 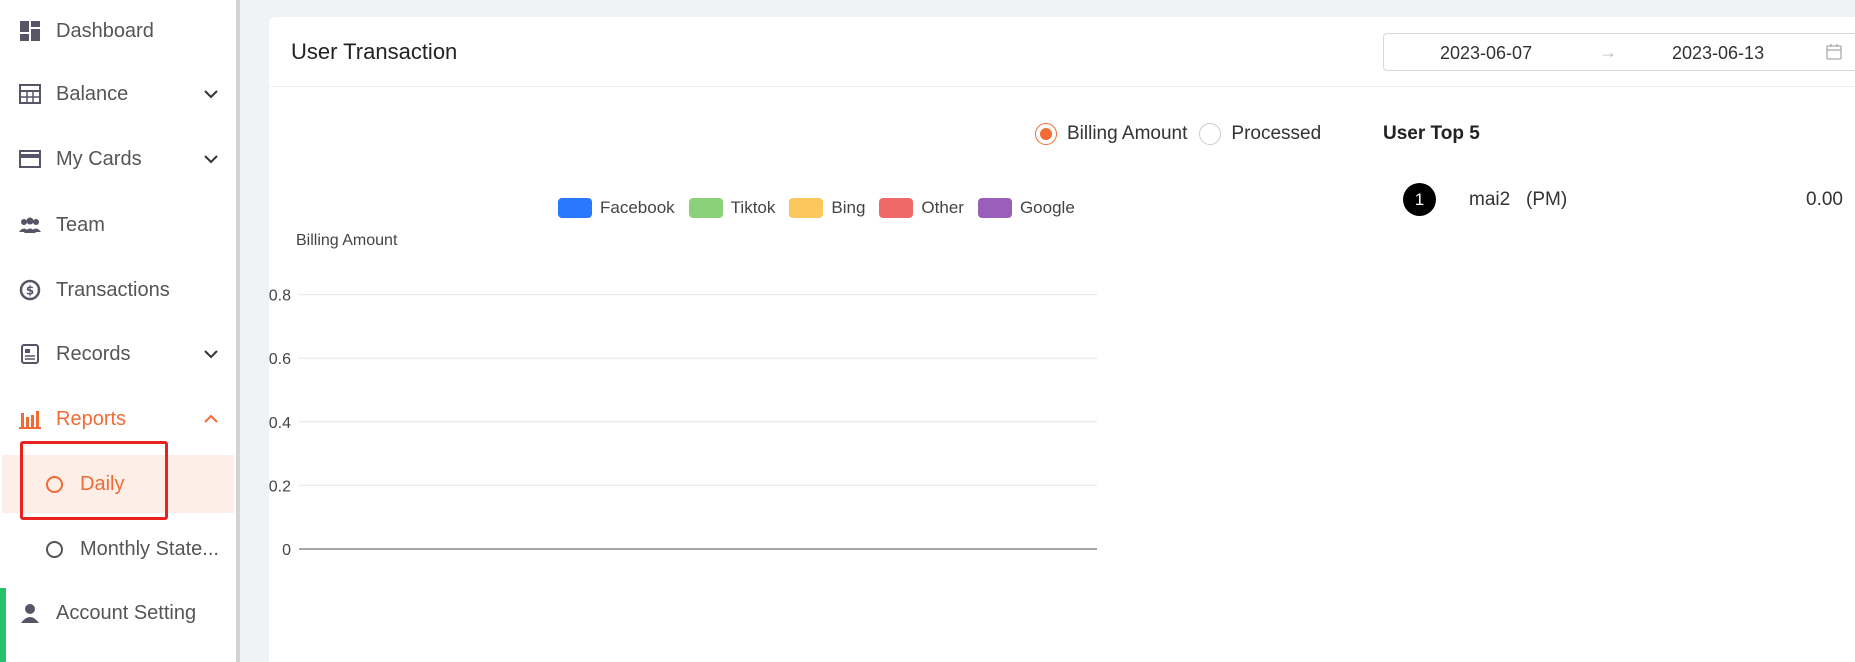 I want to click on y-tick-label: 1, so click(x=286, y=239).